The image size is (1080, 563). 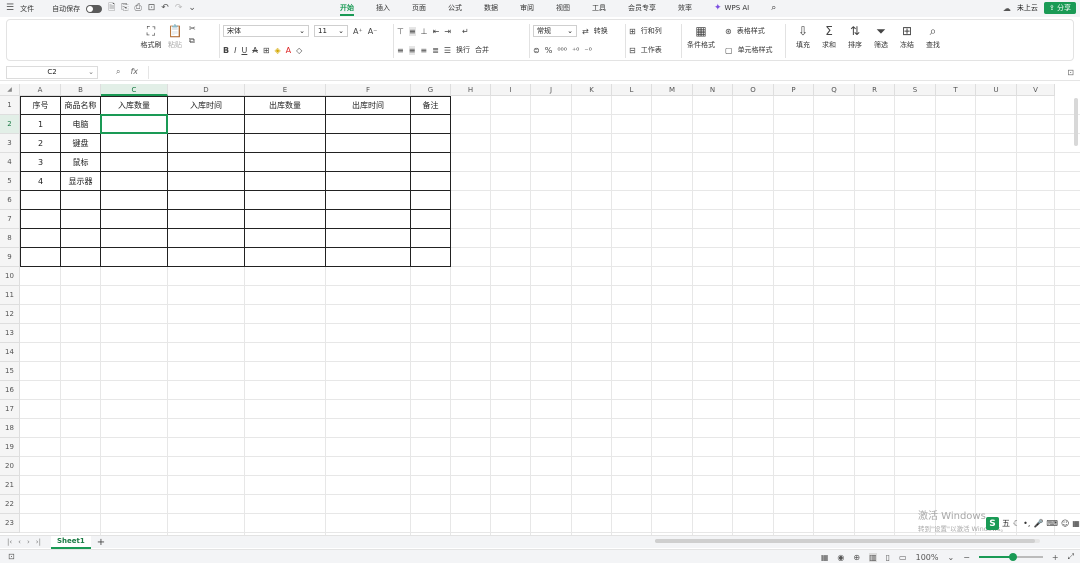 I want to click on table-cell: 电脑, so click(x=81, y=124).